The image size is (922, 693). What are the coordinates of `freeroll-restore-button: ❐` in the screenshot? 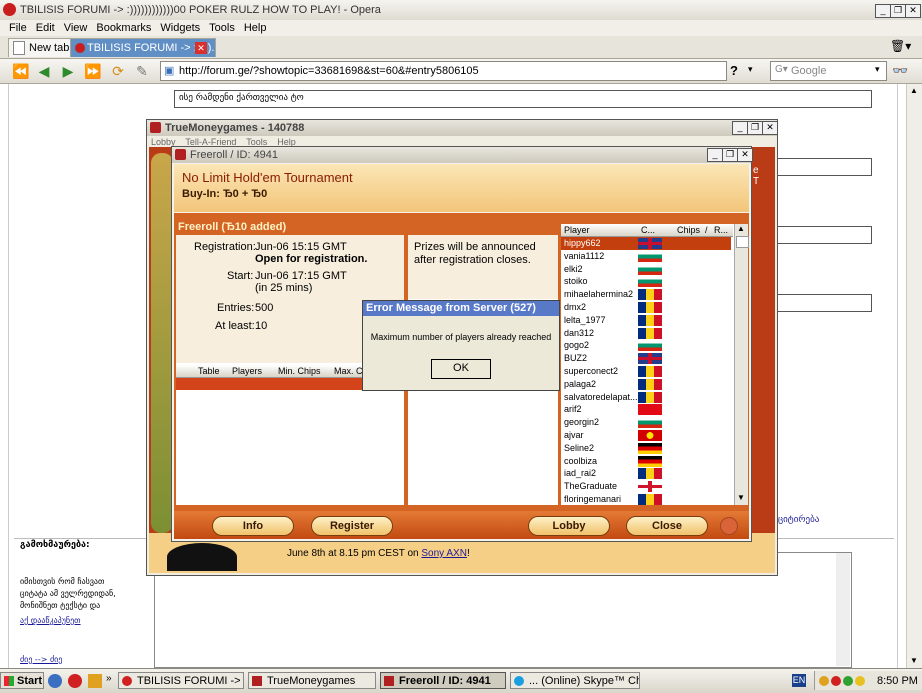 It's located at (730, 155).